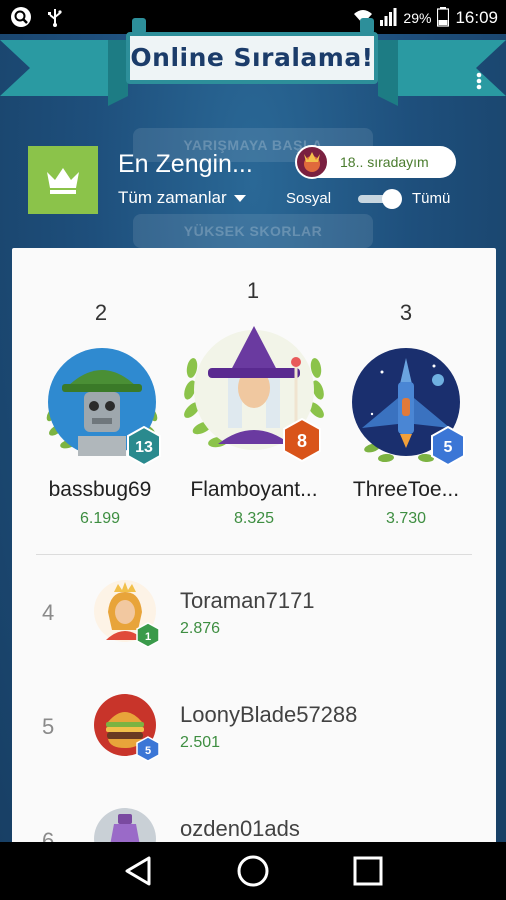  Describe the element at coordinates (240, 828) in the screenshot. I see `list-item-name: ozden01ads` at that location.